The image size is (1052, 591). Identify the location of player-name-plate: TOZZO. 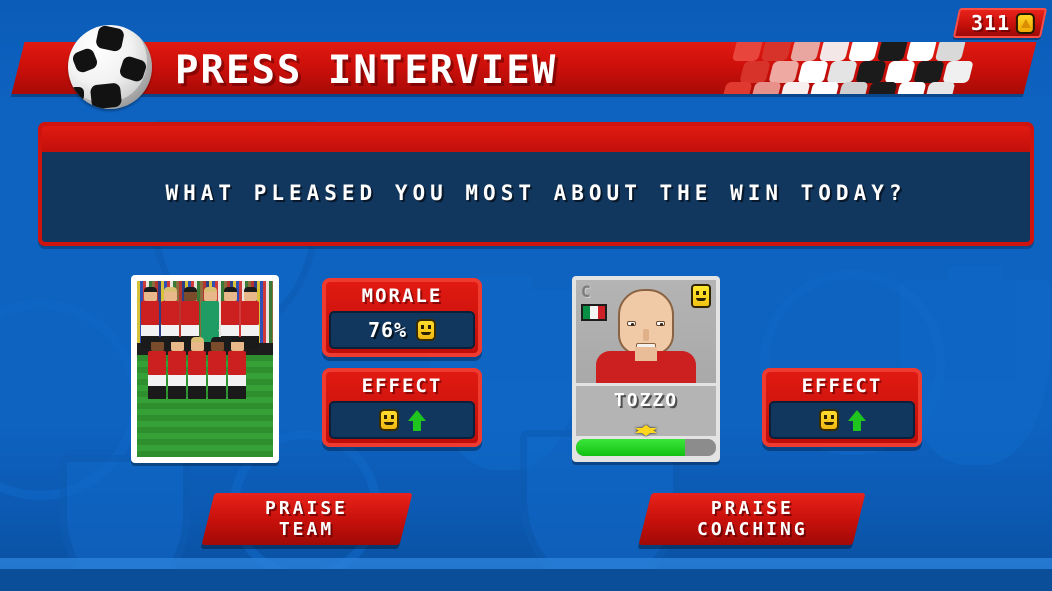
(646, 411).